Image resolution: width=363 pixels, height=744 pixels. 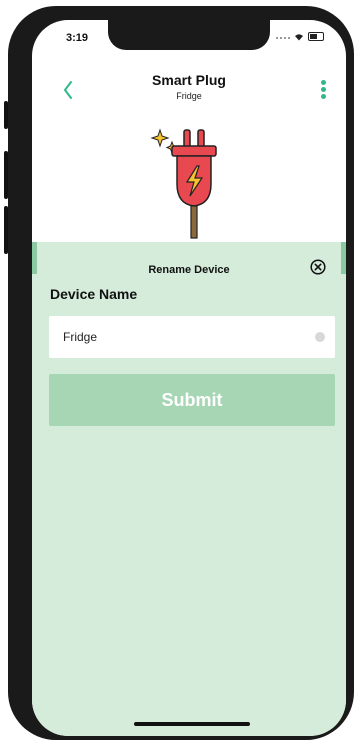 What do you see at coordinates (189, 270) in the screenshot?
I see `sheet-title: Rename Device` at bounding box center [189, 270].